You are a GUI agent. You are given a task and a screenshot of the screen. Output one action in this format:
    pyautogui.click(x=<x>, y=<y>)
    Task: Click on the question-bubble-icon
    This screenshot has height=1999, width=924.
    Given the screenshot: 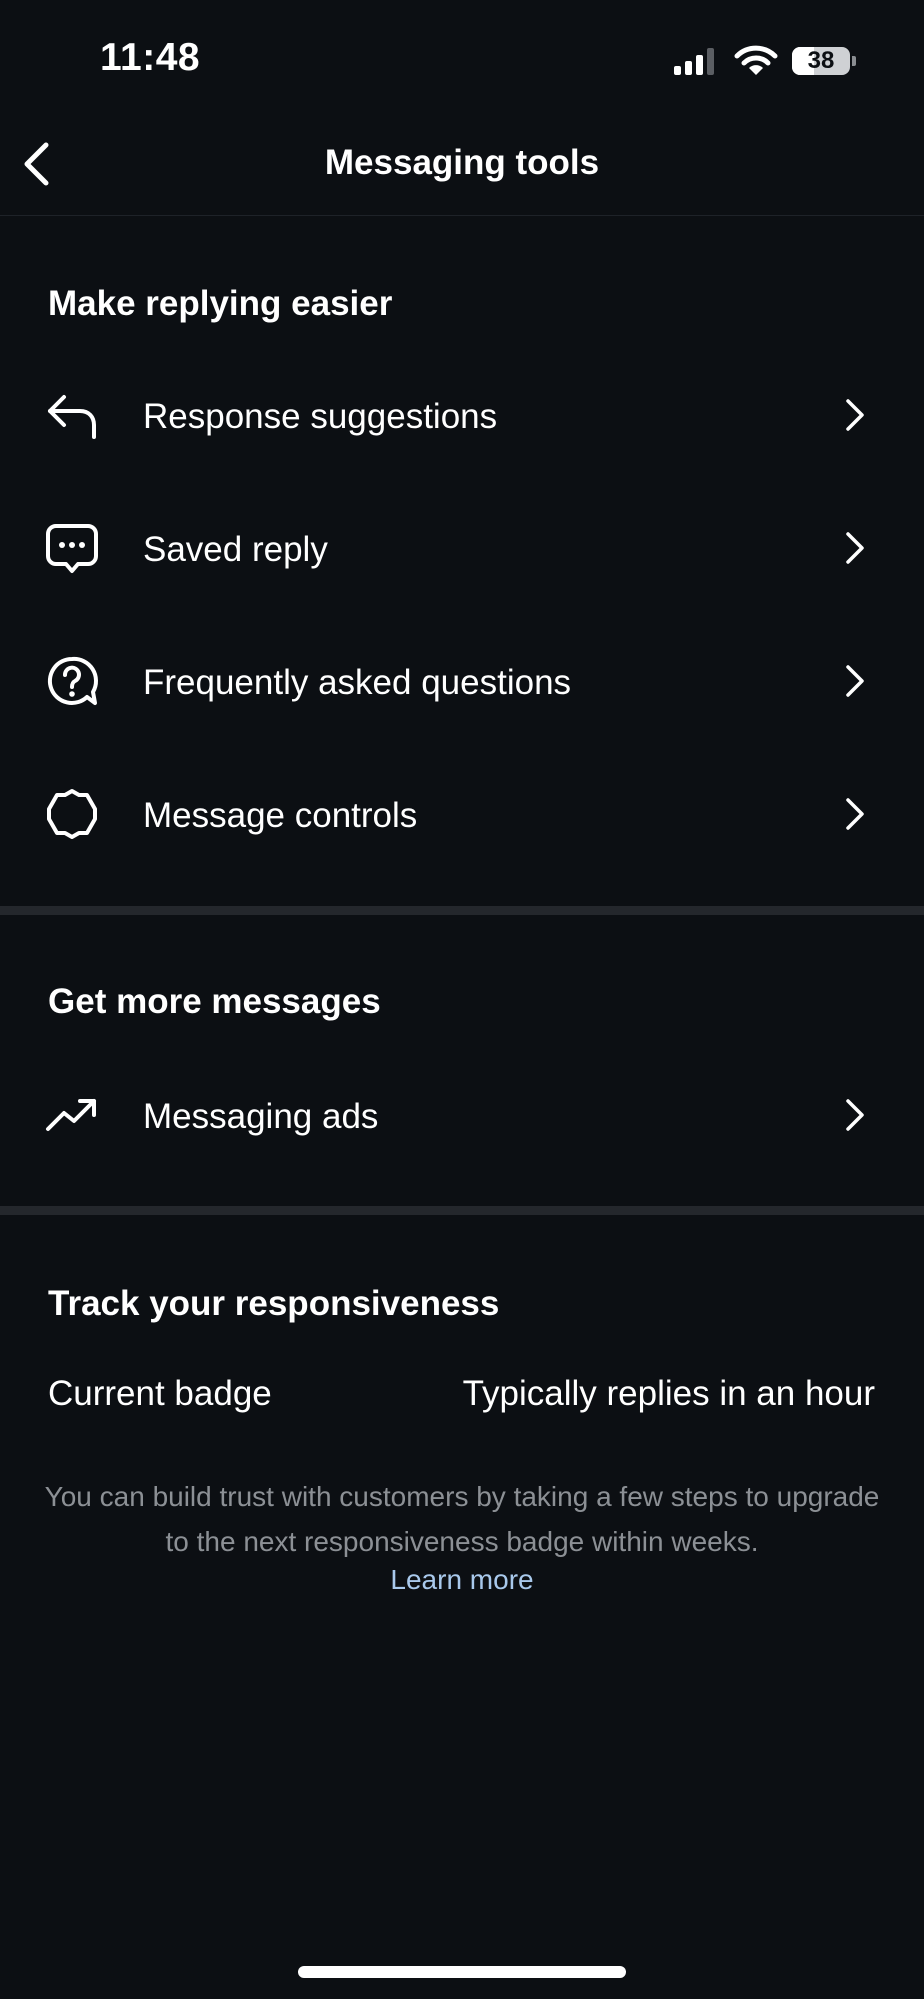 What is the action you would take?
    pyautogui.click(x=72, y=680)
    